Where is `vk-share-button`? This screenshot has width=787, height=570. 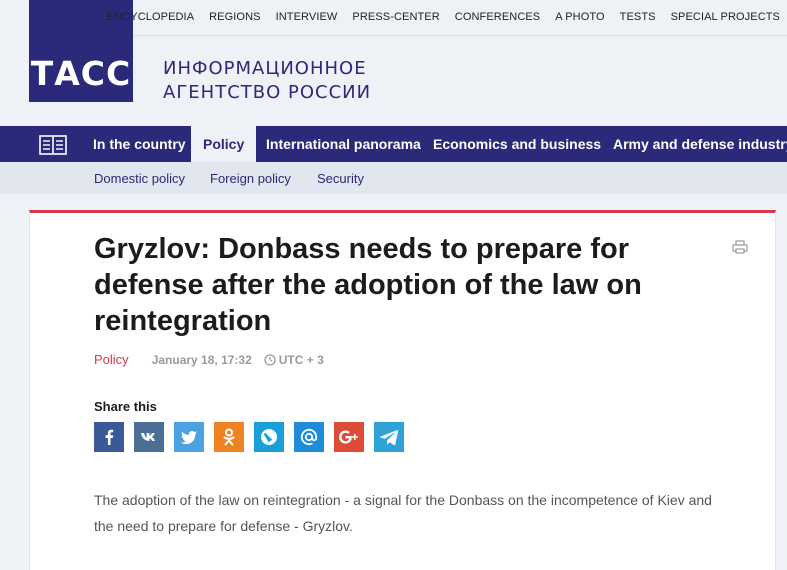 vk-share-button is located at coordinates (149, 437).